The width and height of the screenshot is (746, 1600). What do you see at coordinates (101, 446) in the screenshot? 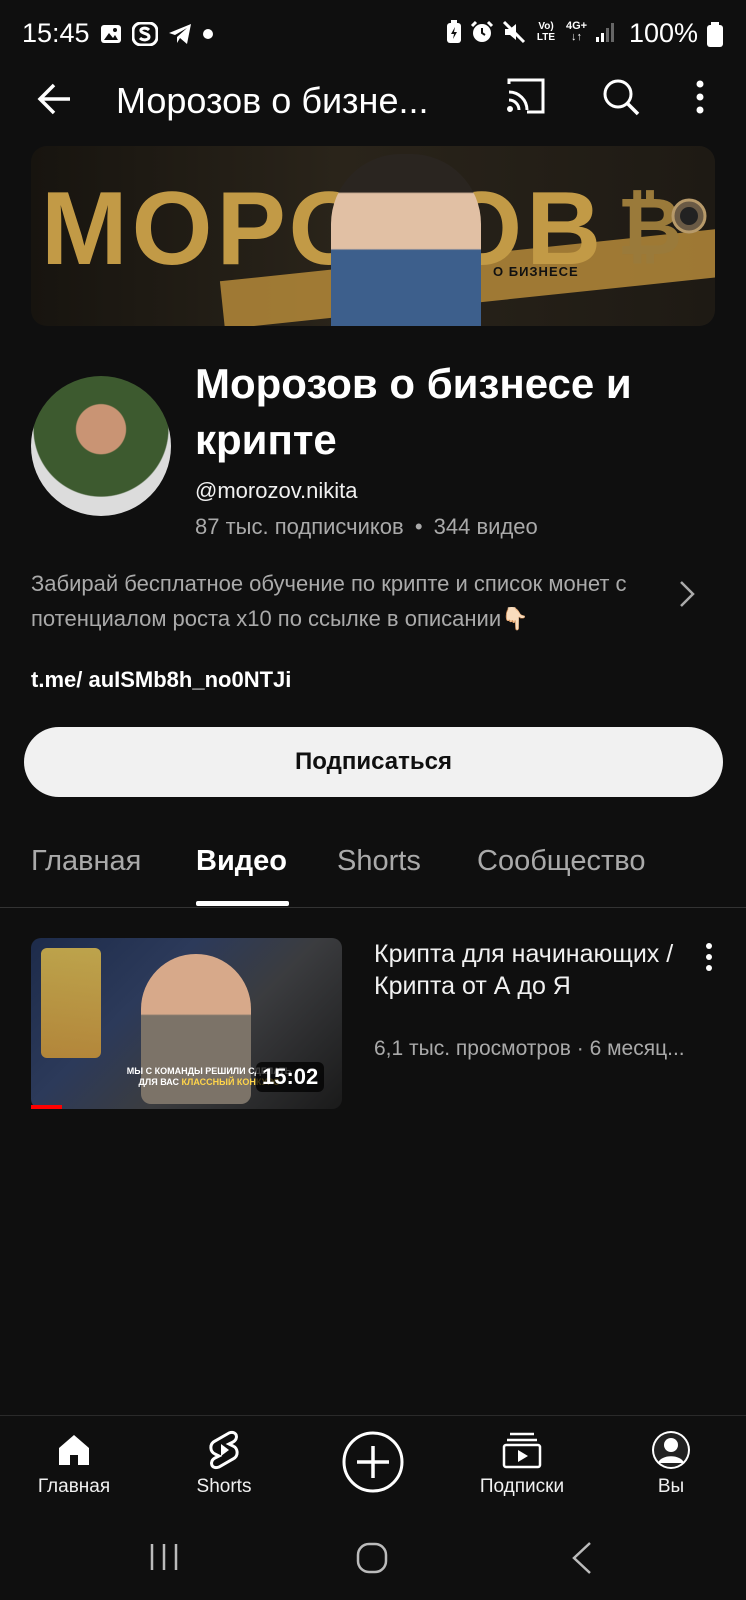
I see `channel-avatar` at bounding box center [101, 446].